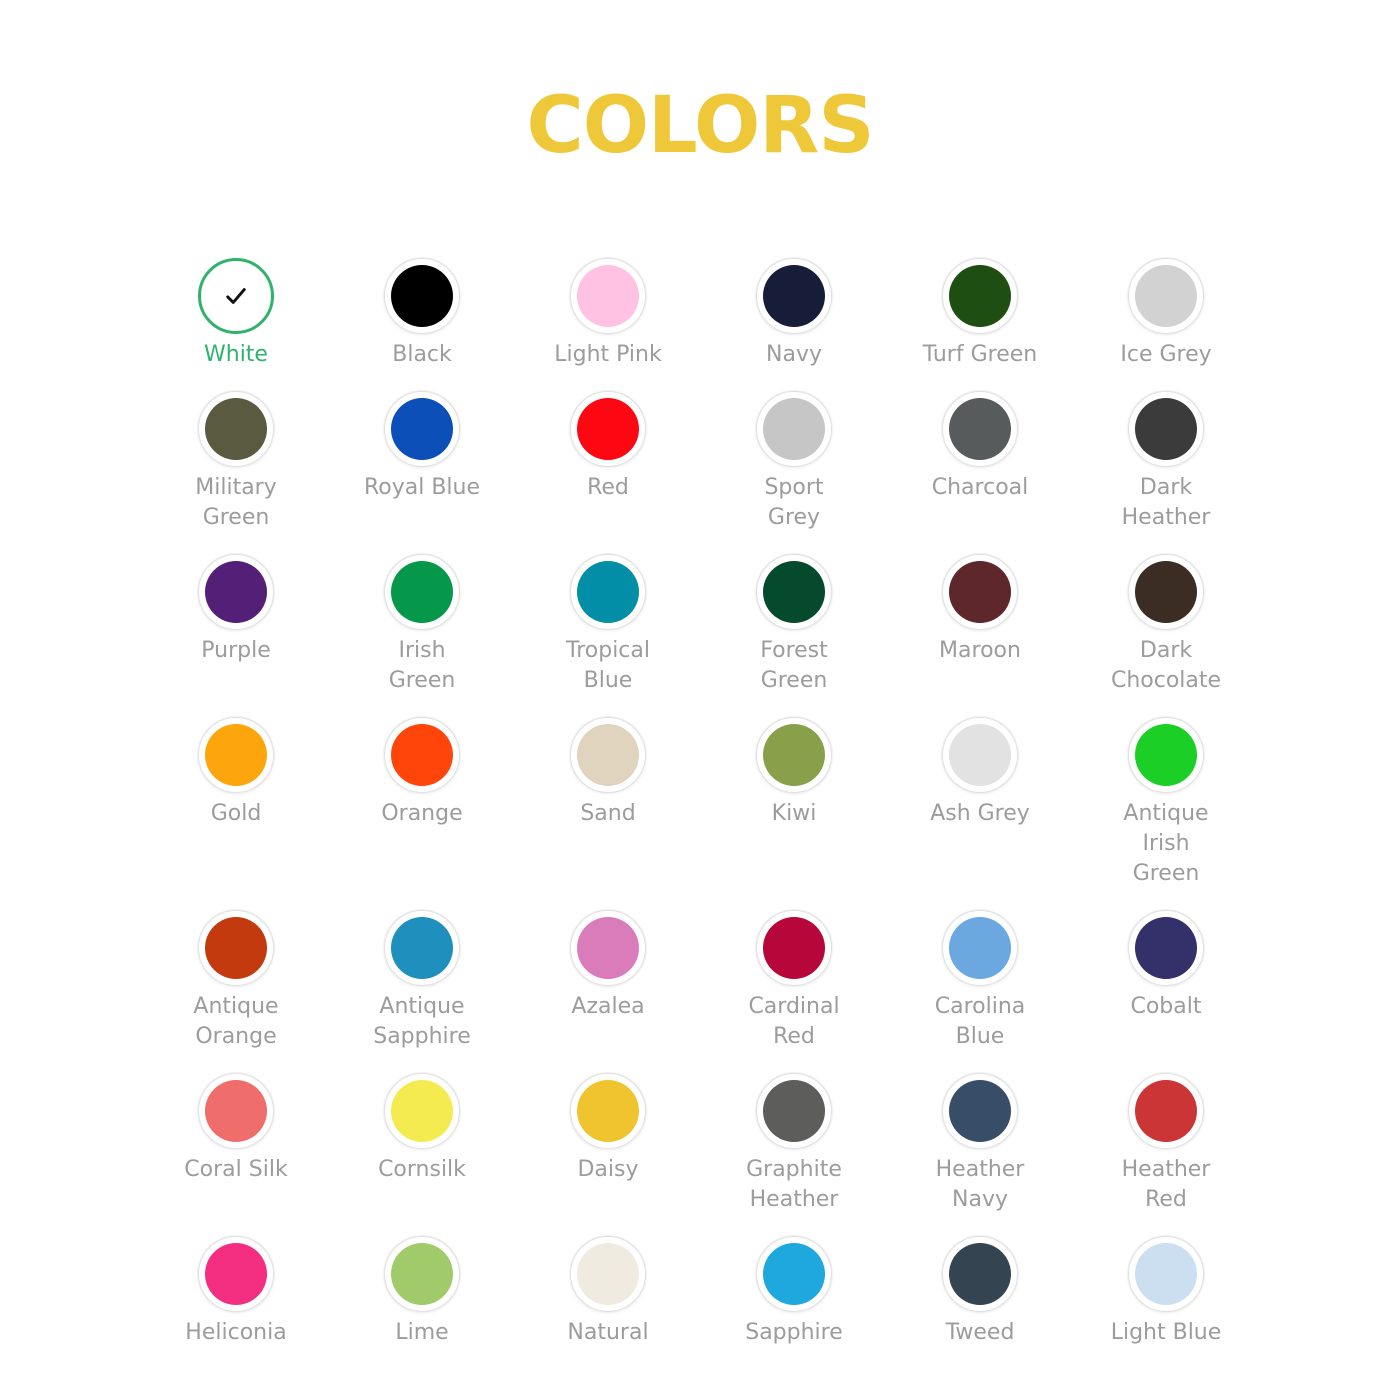 This screenshot has width=1400, height=1400. What do you see at coordinates (794, 813) in the screenshot?
I see `color-option-kiwi: Kiwi` at bounding box center [794, 813].